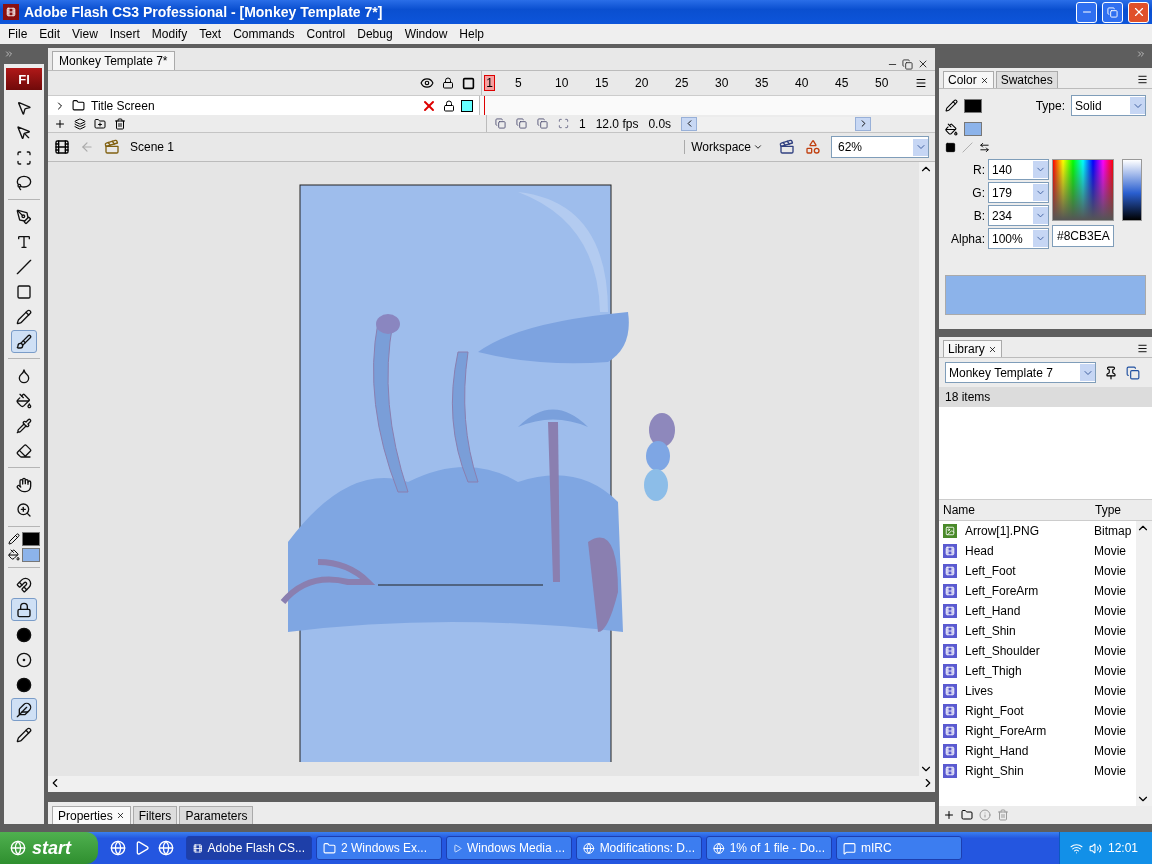  What do you see at coordinates (1037, 771) in the screenshot?
I see `library-item: Right_Shin Movie` at bounding box center [1037, 771].